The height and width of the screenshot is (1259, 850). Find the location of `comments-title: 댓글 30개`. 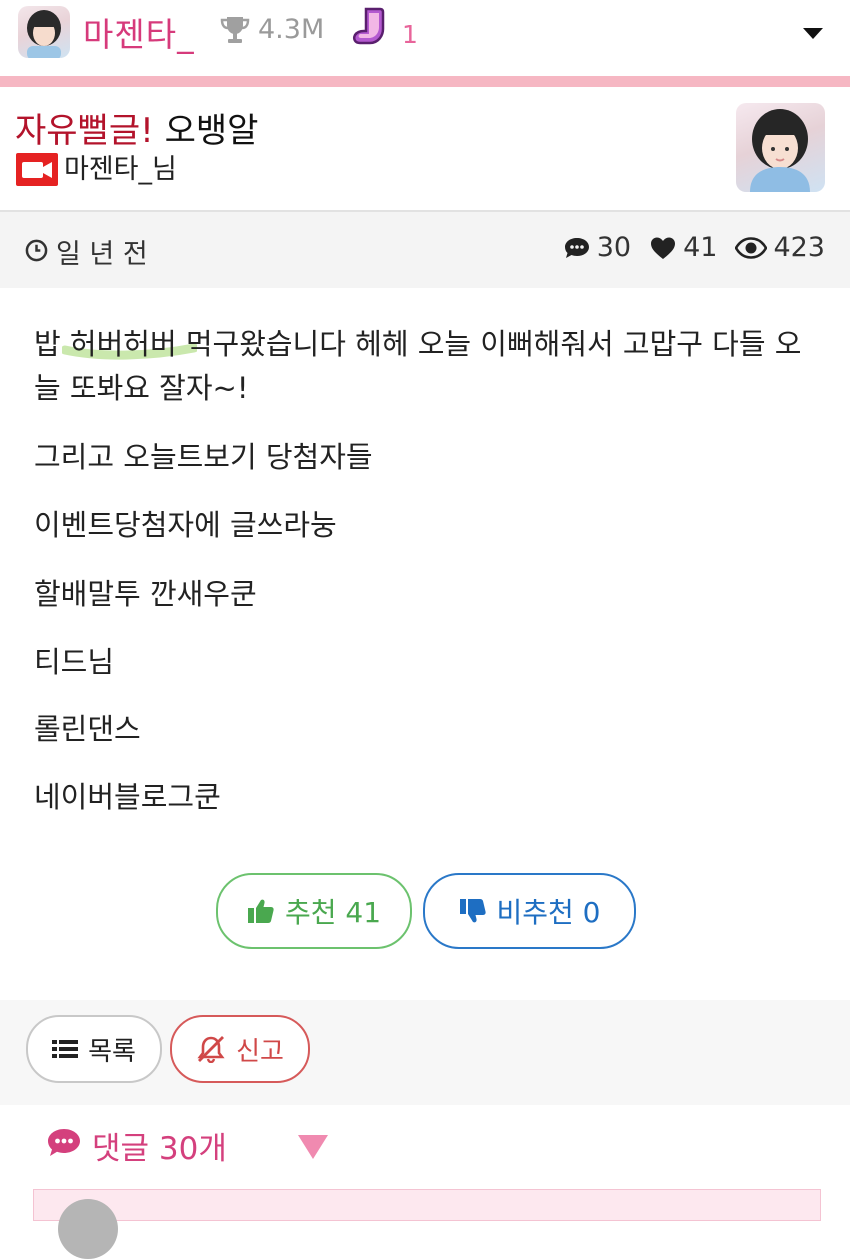

comments-title: 댓글 30개 is located at coordinates (159, 1149).